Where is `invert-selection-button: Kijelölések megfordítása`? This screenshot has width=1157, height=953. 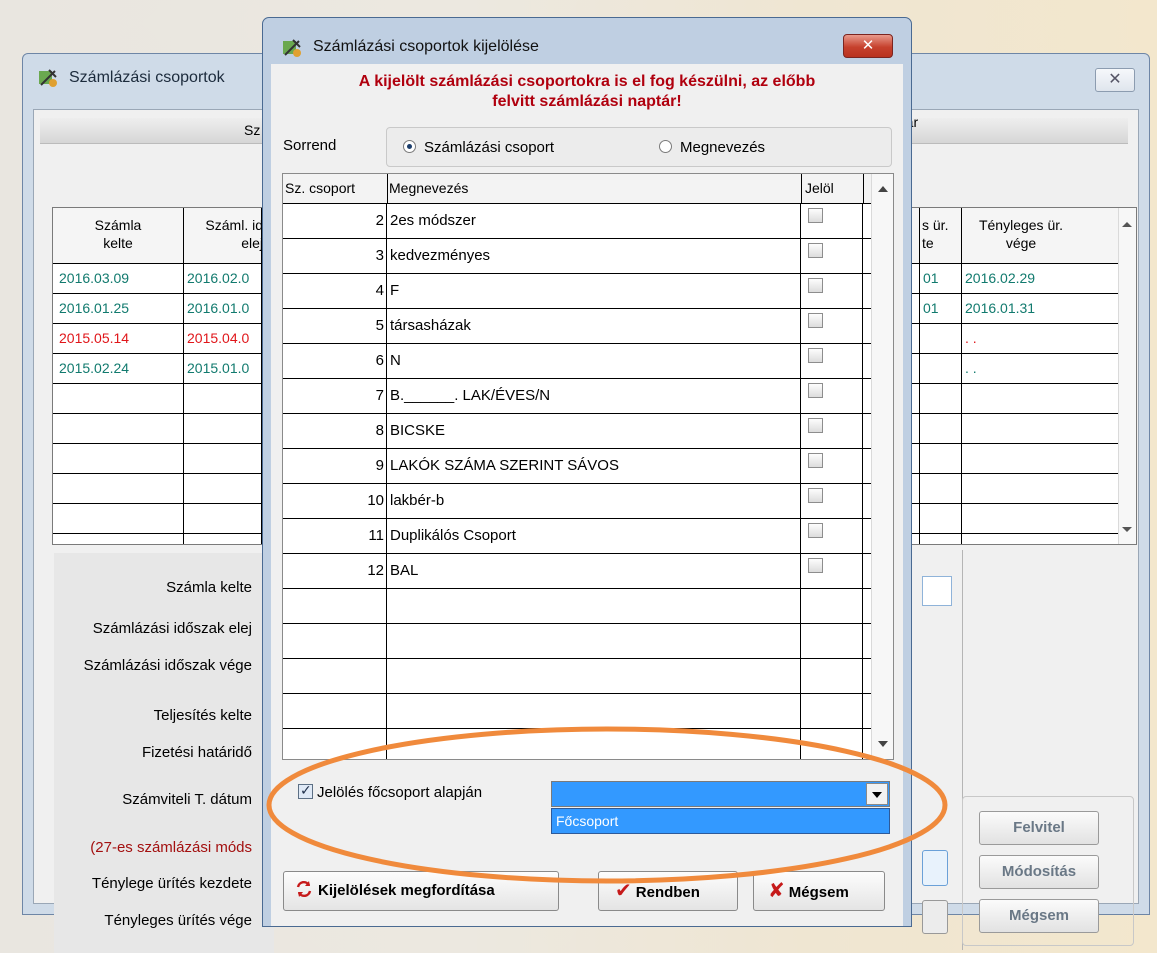 invert-selection-button: Kijelölések megfordítása is located at coordinates (421, 891).